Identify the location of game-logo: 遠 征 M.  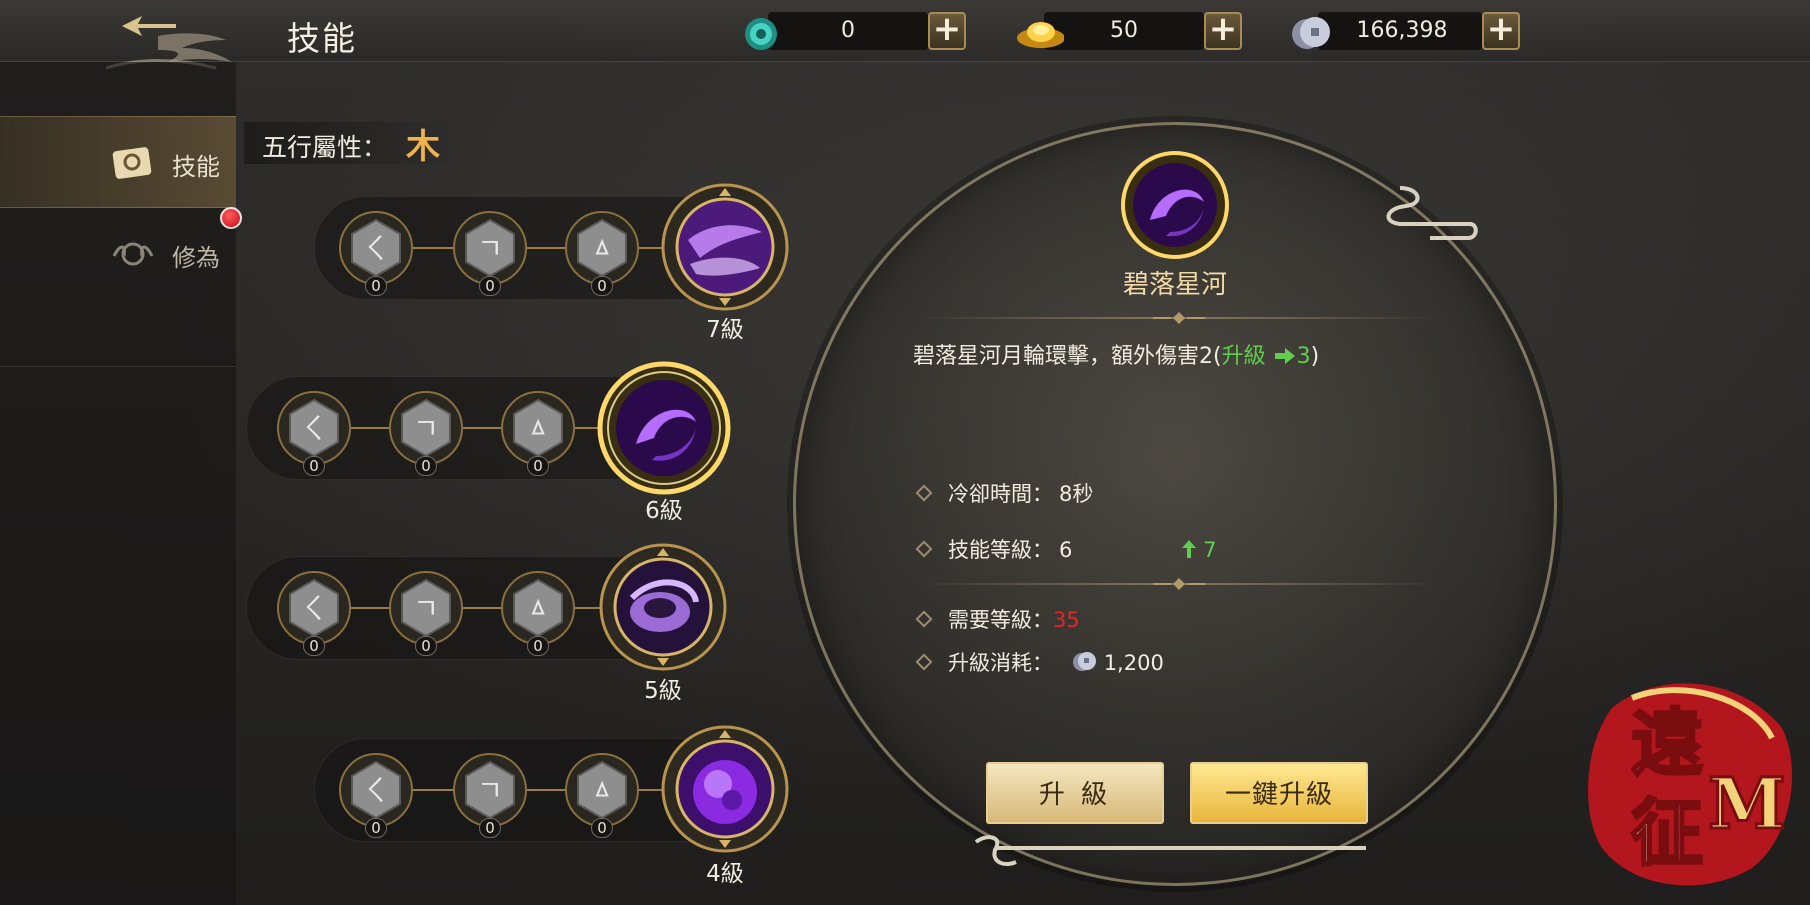
(1690, 784).